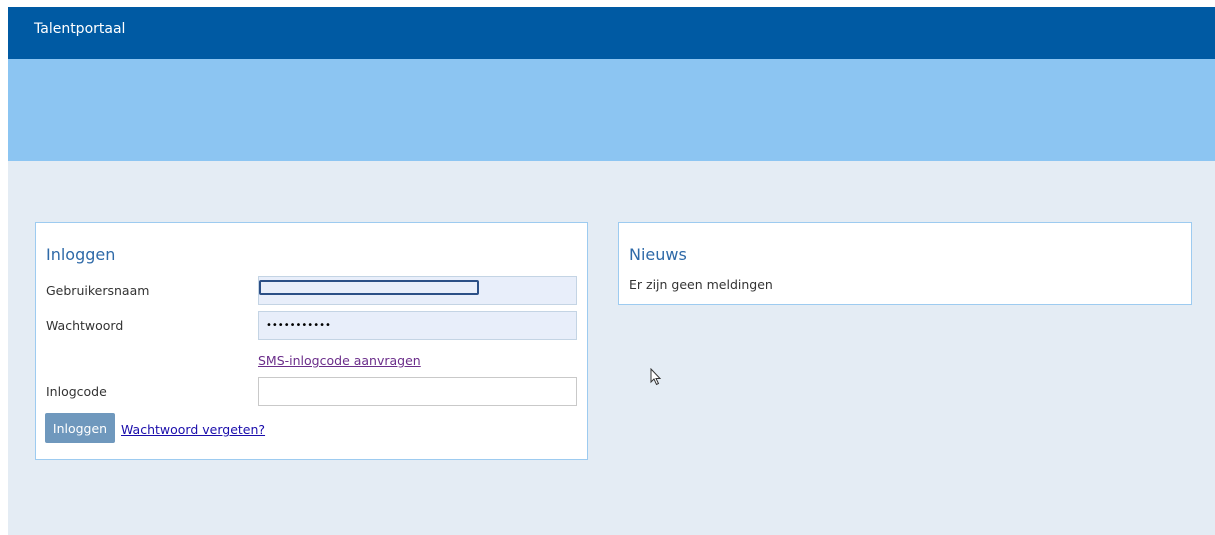  Describe the element at coordinates (81, 254) in the screenshot. I see `login-title: Inloggen` at that location.